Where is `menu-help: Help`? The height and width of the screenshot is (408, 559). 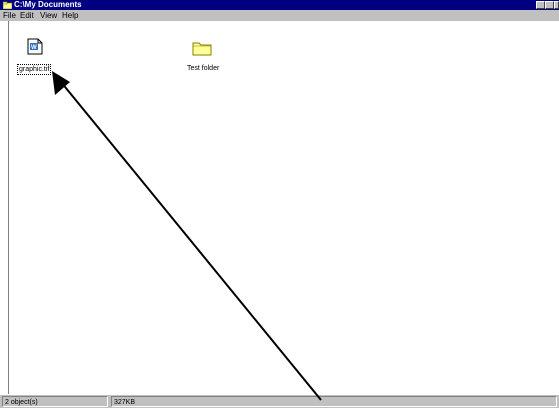 menu-help: Help is located at coordinates (70, 15).